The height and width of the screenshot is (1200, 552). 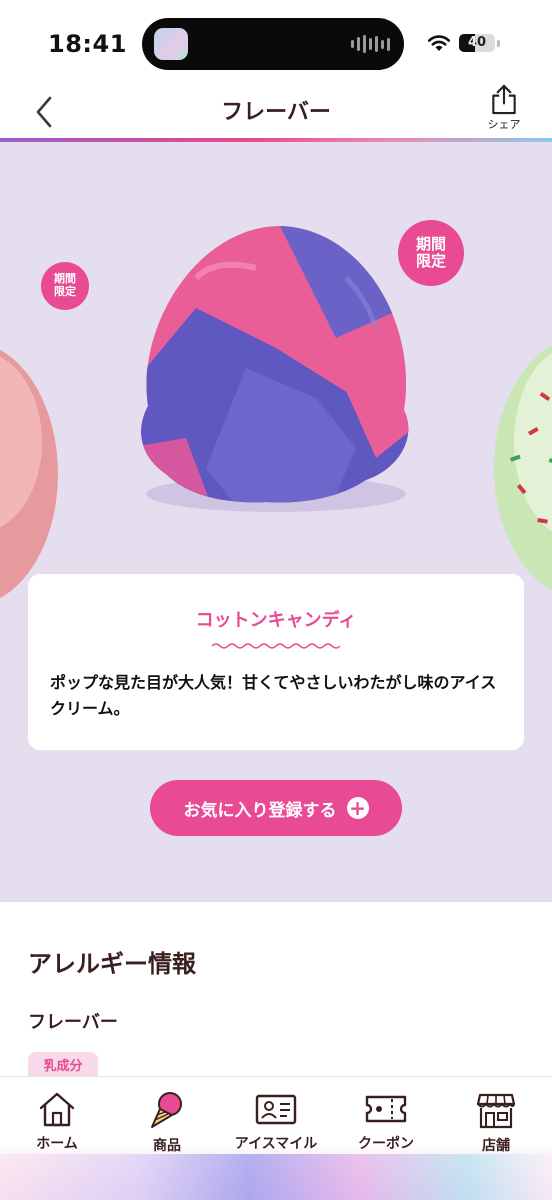 I want to click on live-activity-app-icon, so click(x=171, y=44).